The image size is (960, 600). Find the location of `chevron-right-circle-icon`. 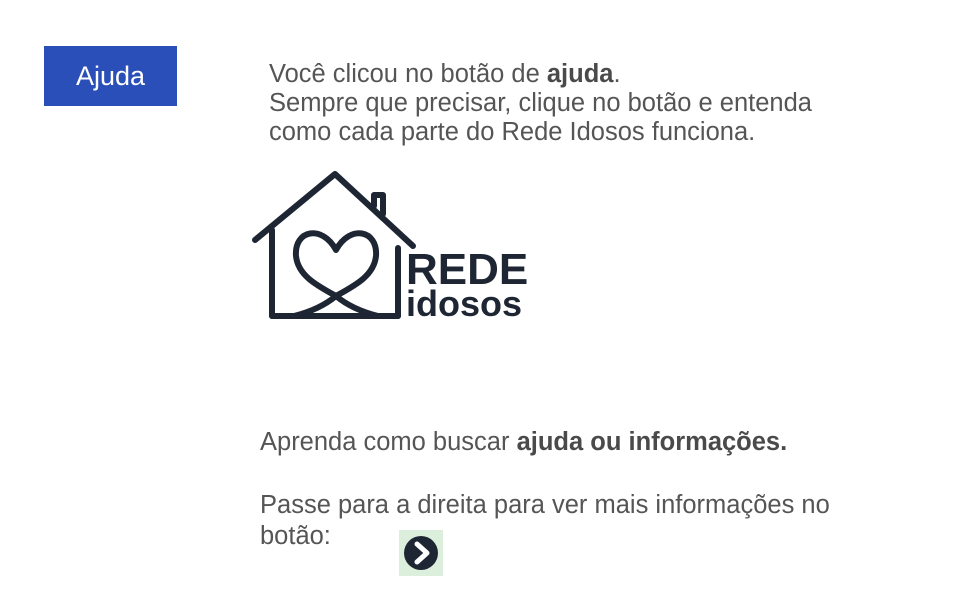

chevron-right-circle-icon is located at coordinates (421, 553).